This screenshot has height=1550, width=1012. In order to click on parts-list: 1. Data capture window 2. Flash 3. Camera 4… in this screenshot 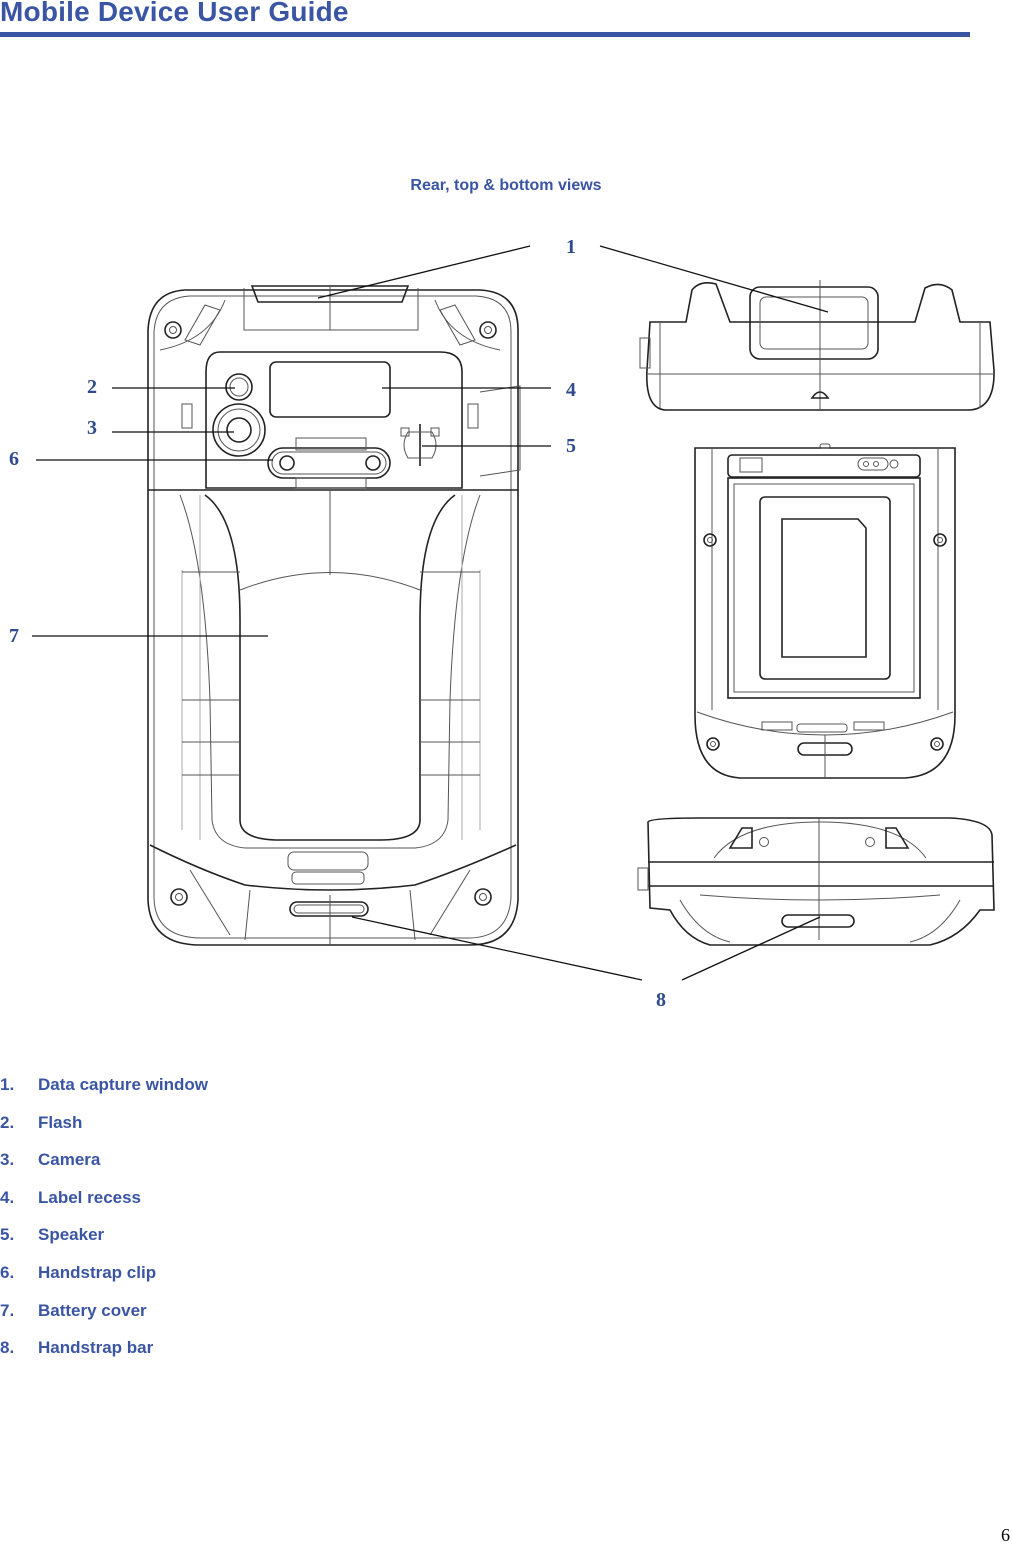, I will do `click(104, 1225)`.